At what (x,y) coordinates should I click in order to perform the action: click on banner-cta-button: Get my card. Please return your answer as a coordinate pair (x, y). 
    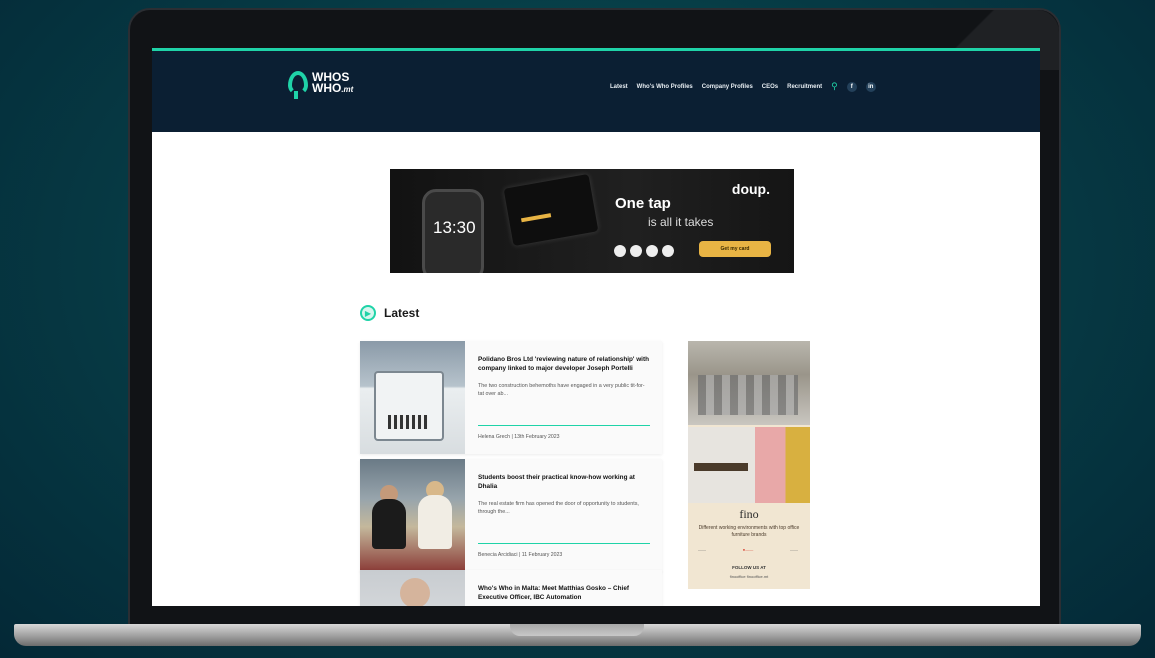
    Looking at the image, I should click on (735, 249).